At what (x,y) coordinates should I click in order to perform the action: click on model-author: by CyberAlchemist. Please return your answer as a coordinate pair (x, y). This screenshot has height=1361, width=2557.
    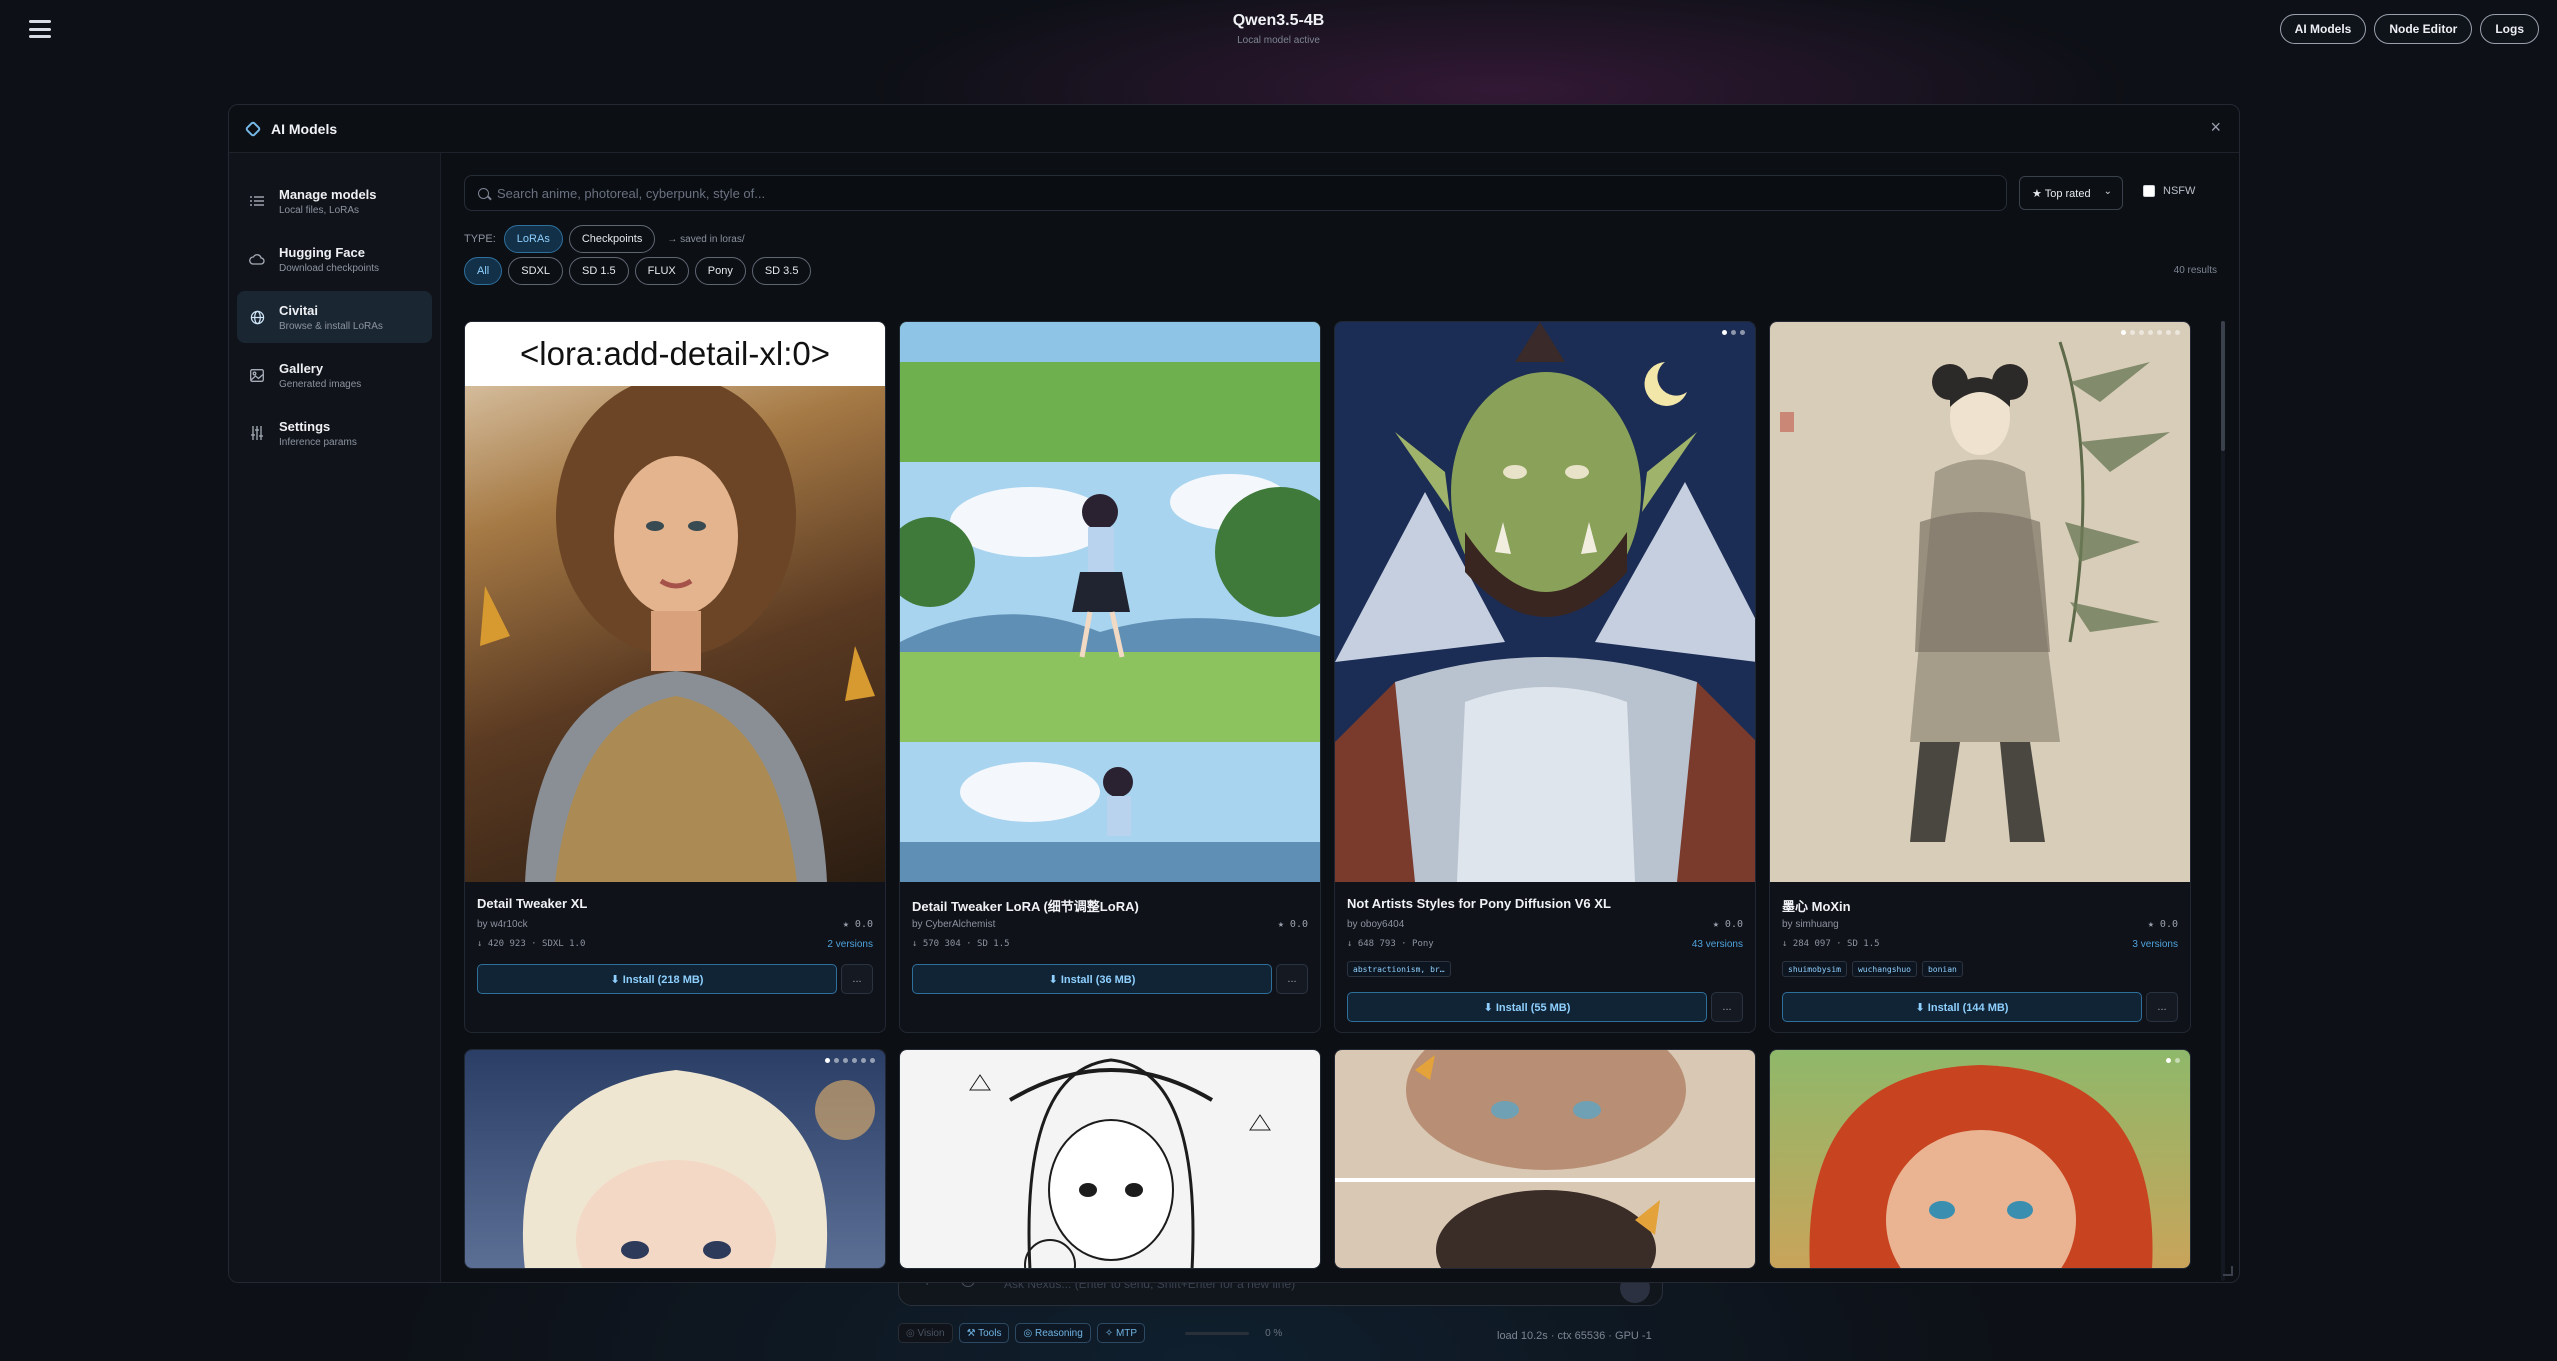
    Looking at the image, I should click on (953, 924).